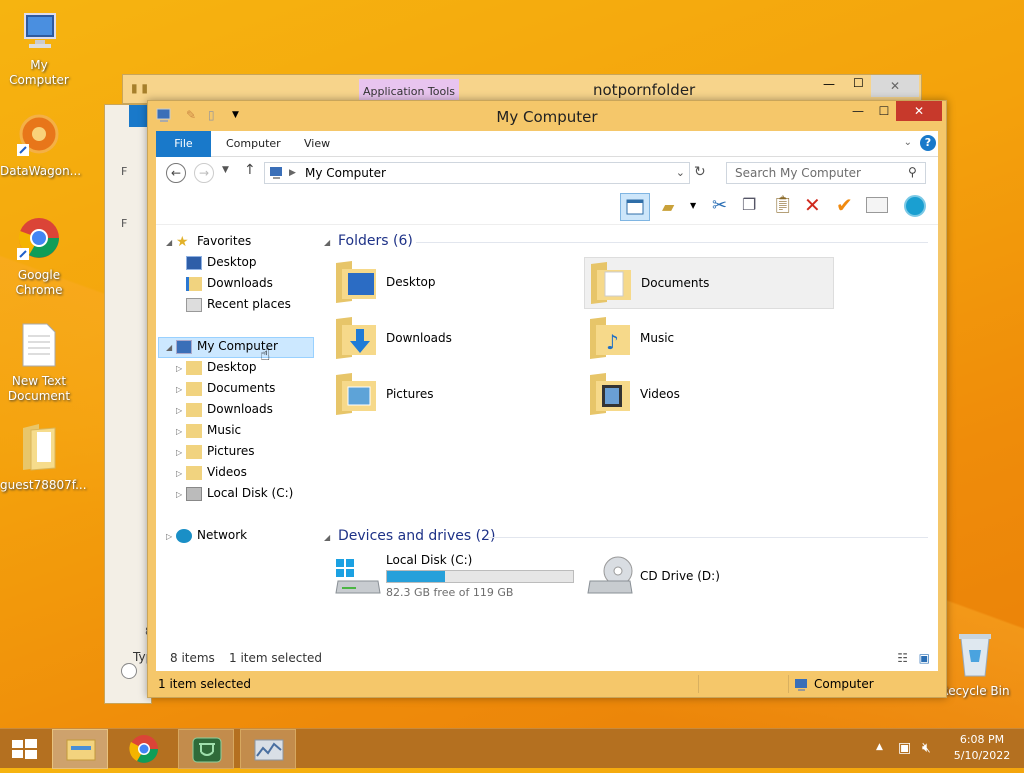  Describe the element at coordinates (547, 116) in the screenshot. I see `title-bar: ✎ ▯ ▼ My Computer — ☐ ✕` at that location.